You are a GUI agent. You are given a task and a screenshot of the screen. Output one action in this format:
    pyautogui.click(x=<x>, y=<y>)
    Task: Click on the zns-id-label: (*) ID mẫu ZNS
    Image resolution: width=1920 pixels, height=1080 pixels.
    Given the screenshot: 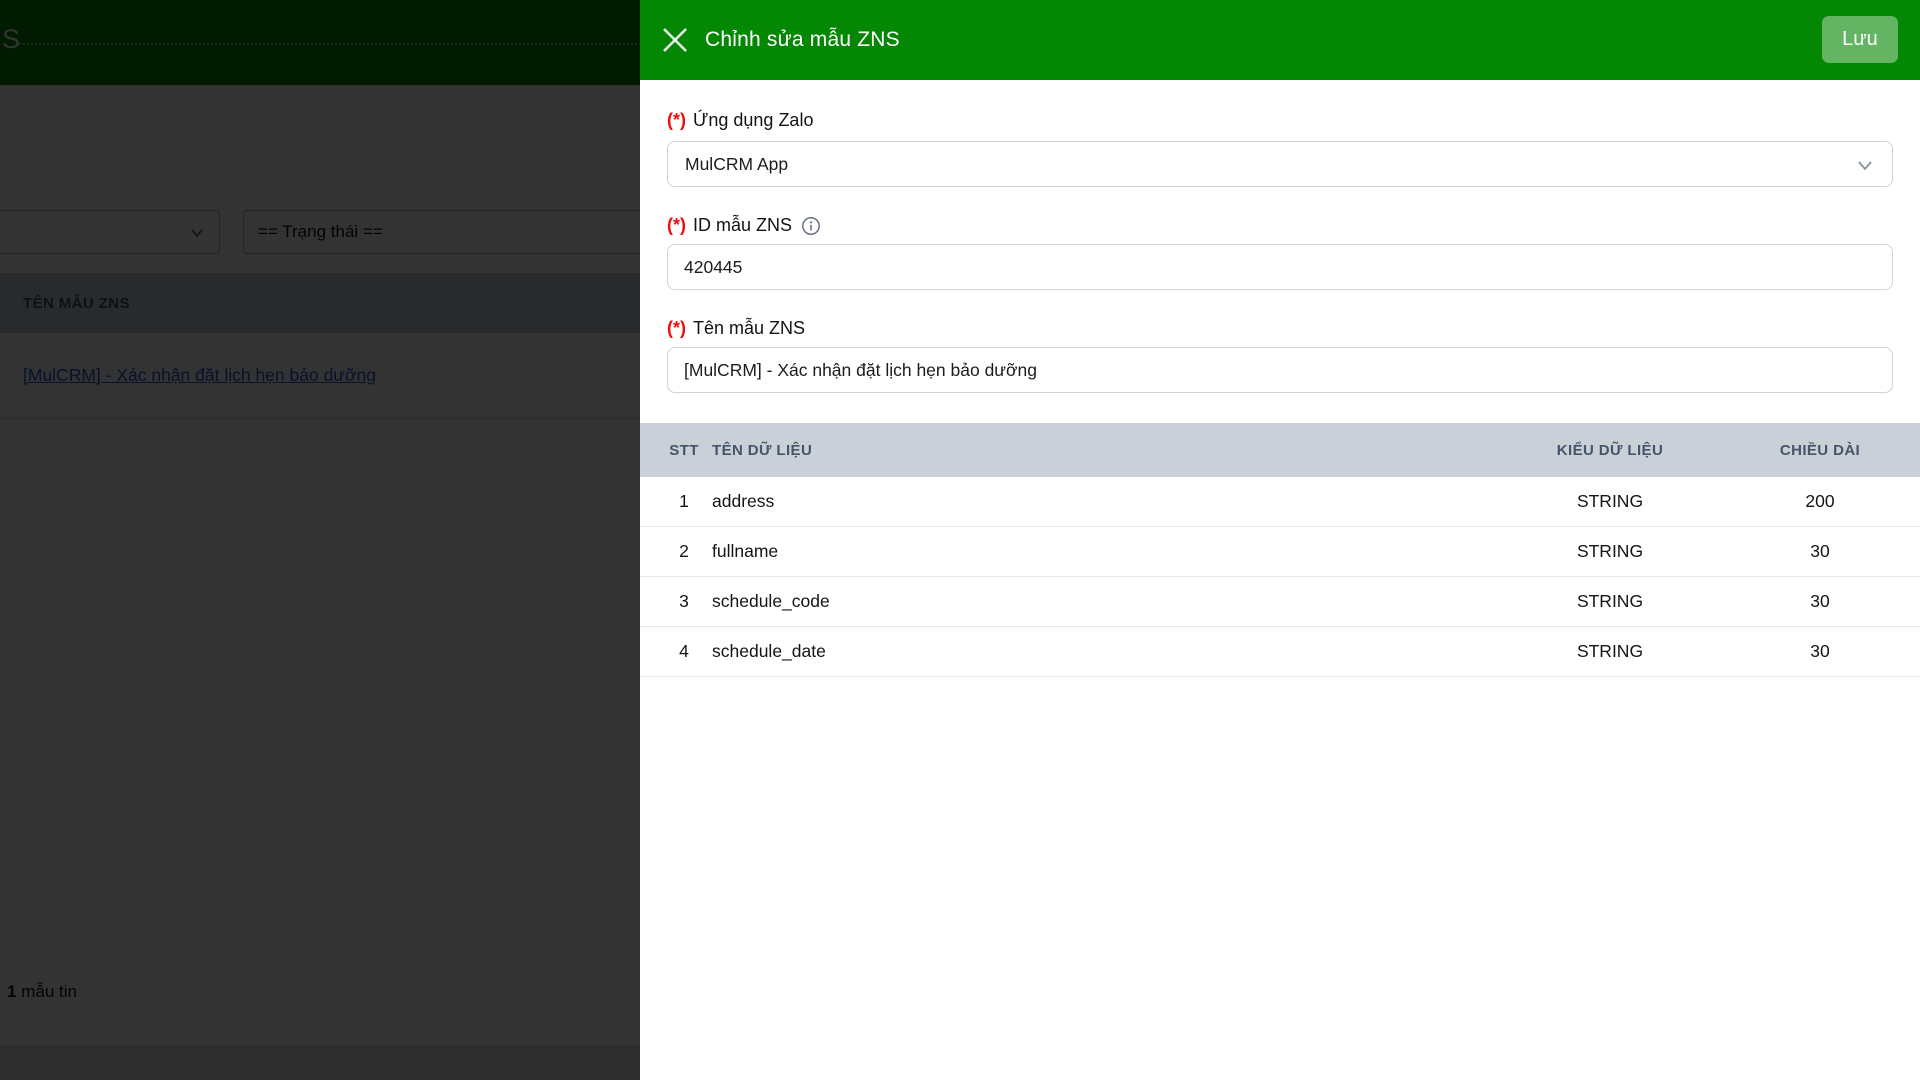 What is the action you would take?
    pyautogui.click(x=744, y=225)
    